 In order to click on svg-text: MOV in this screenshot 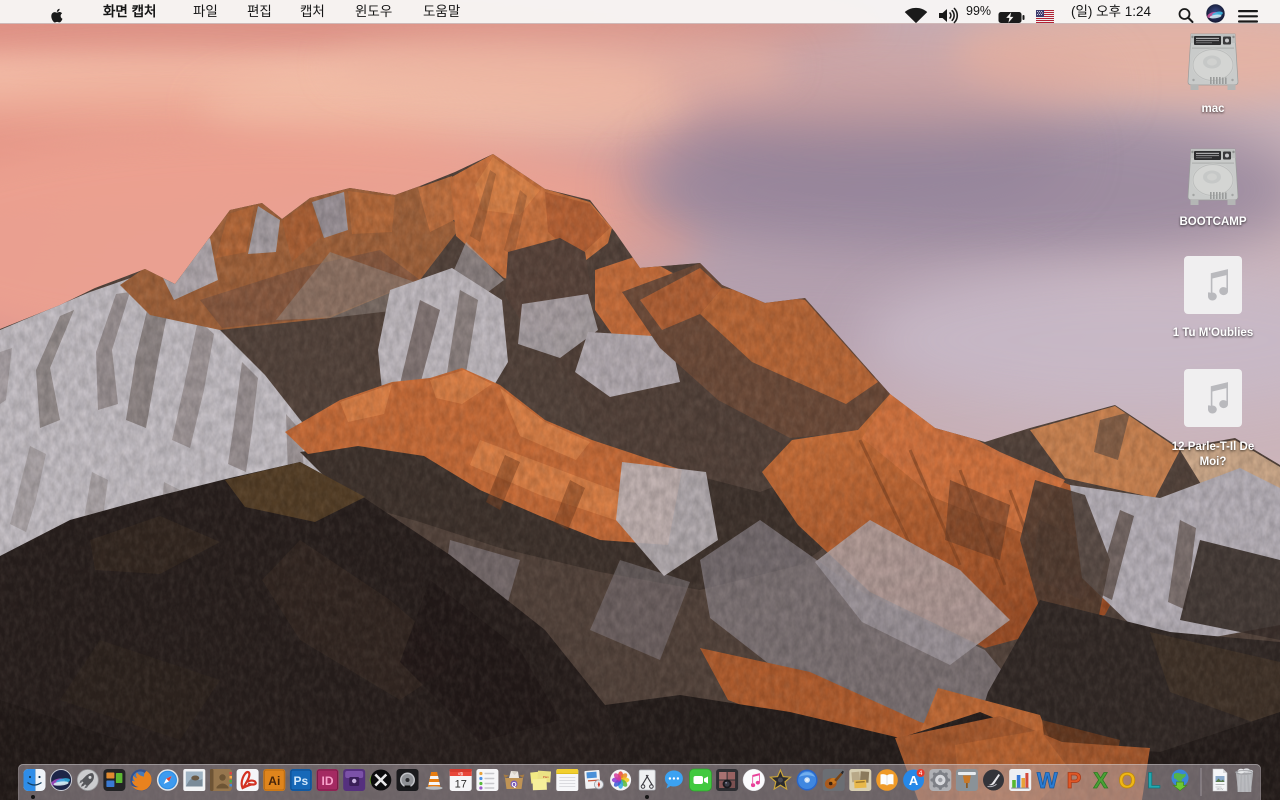, I will do `click(1220, 789)`.